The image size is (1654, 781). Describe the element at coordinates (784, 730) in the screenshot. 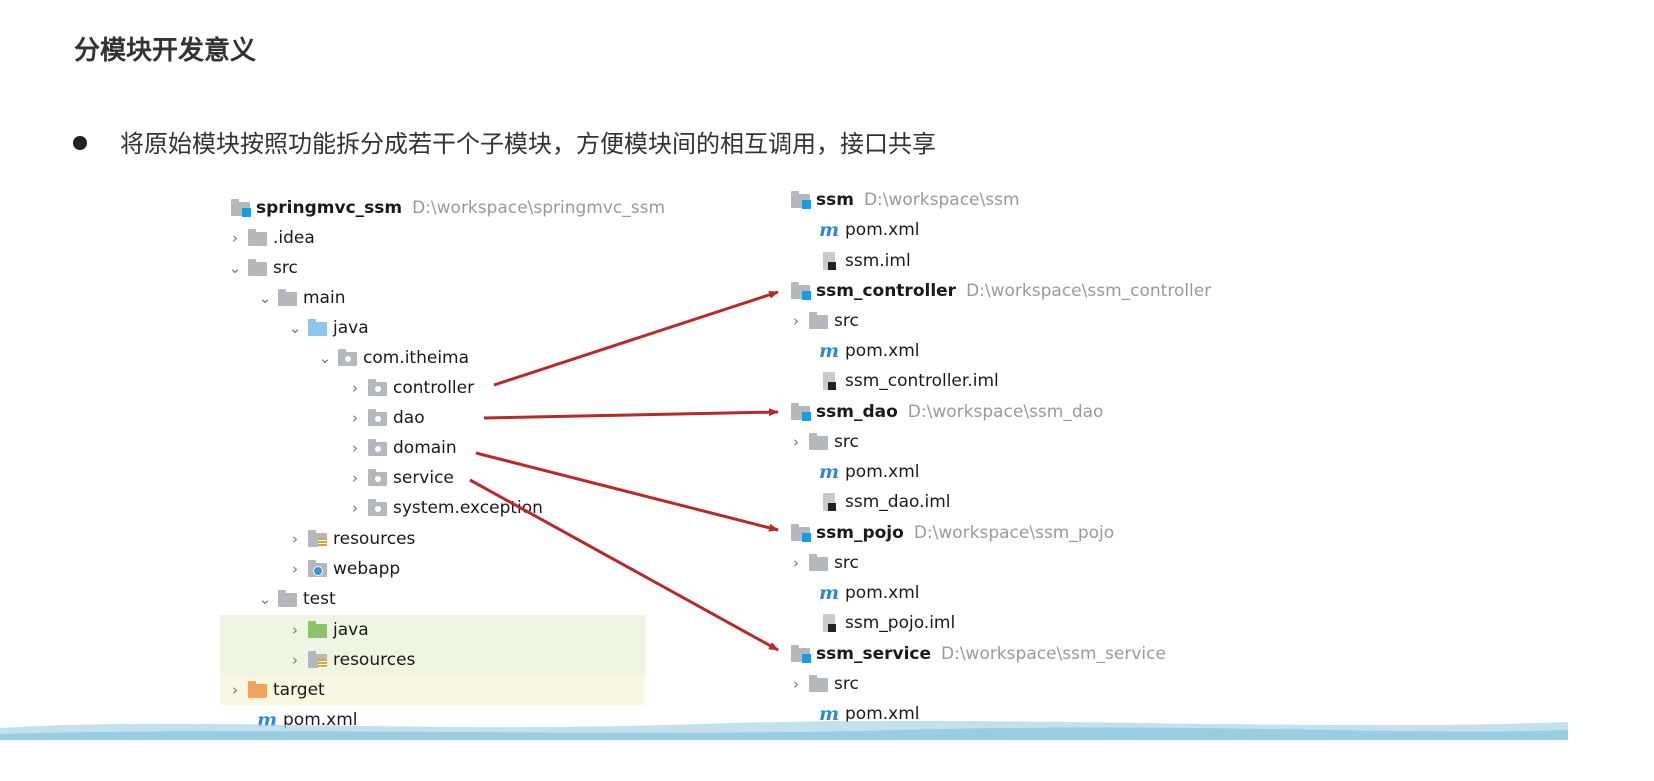

I see `footer-wave-decoration` at that location.